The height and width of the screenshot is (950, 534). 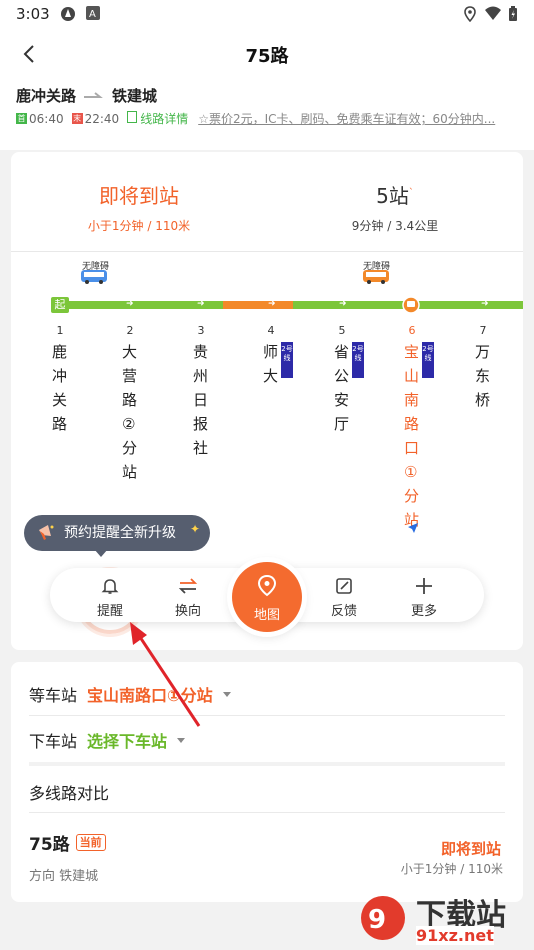 What do you see at coordinates (493, 13) in the screenshot?
I see `wifi-icon` at bounding box center [493, 13].